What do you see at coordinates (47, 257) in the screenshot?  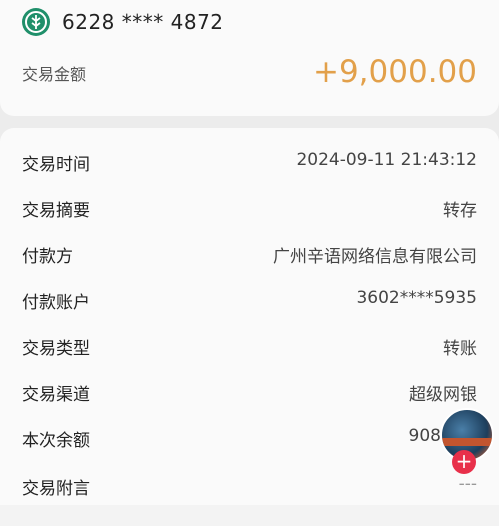 I see `detail-label: 付款方` at bounding box center [47, 257].